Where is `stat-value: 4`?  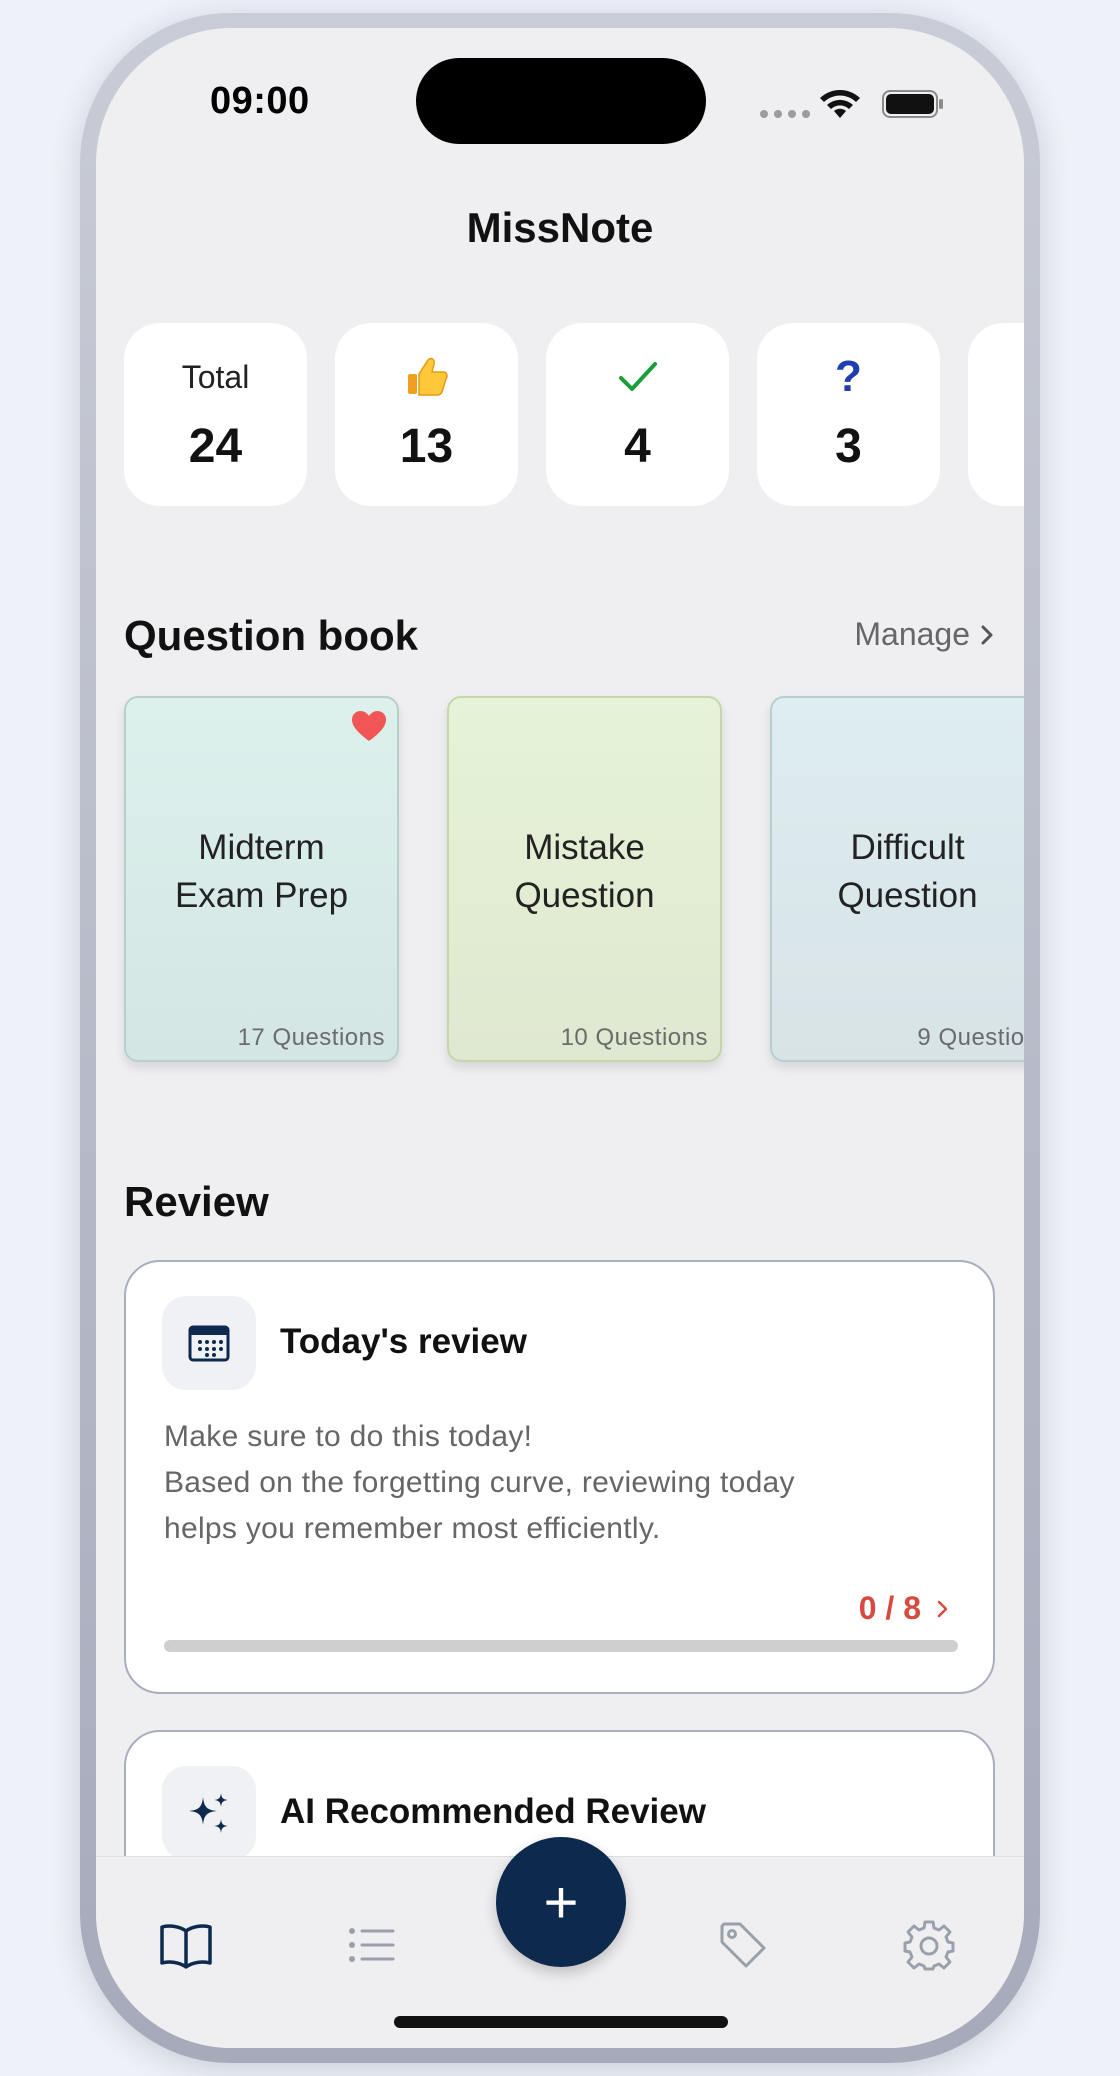 stat-value: 4 is located at coordinates (637, 446).